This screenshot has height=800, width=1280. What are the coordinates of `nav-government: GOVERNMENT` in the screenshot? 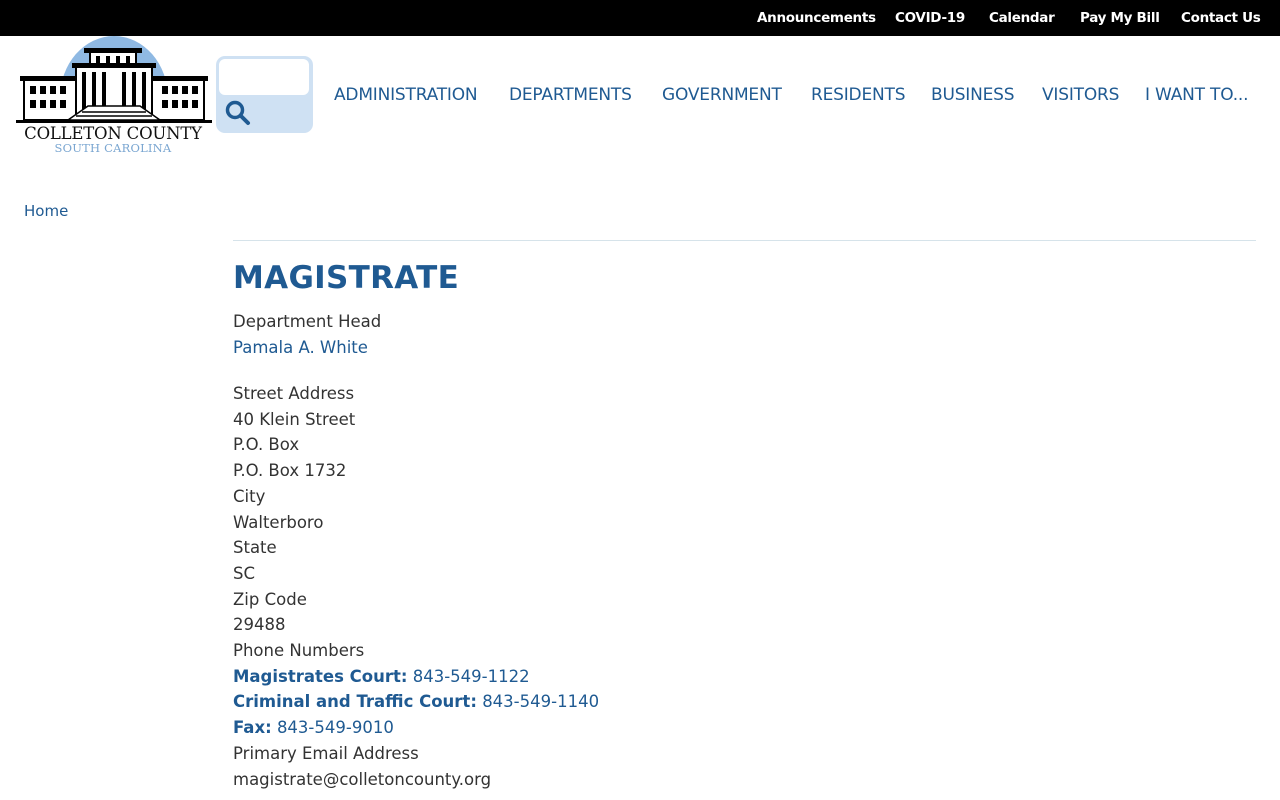 It's located at (722, 95).